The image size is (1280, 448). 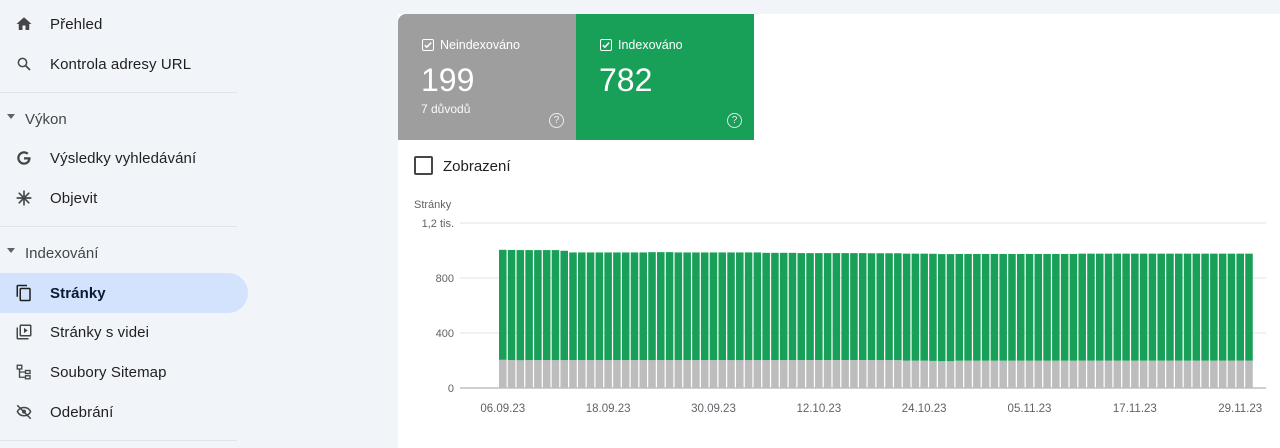 What do you see at coordinates (124, 293) in the screenshot?
I see `nav-item-pages: Stránky` at bounding box center [124, 293].